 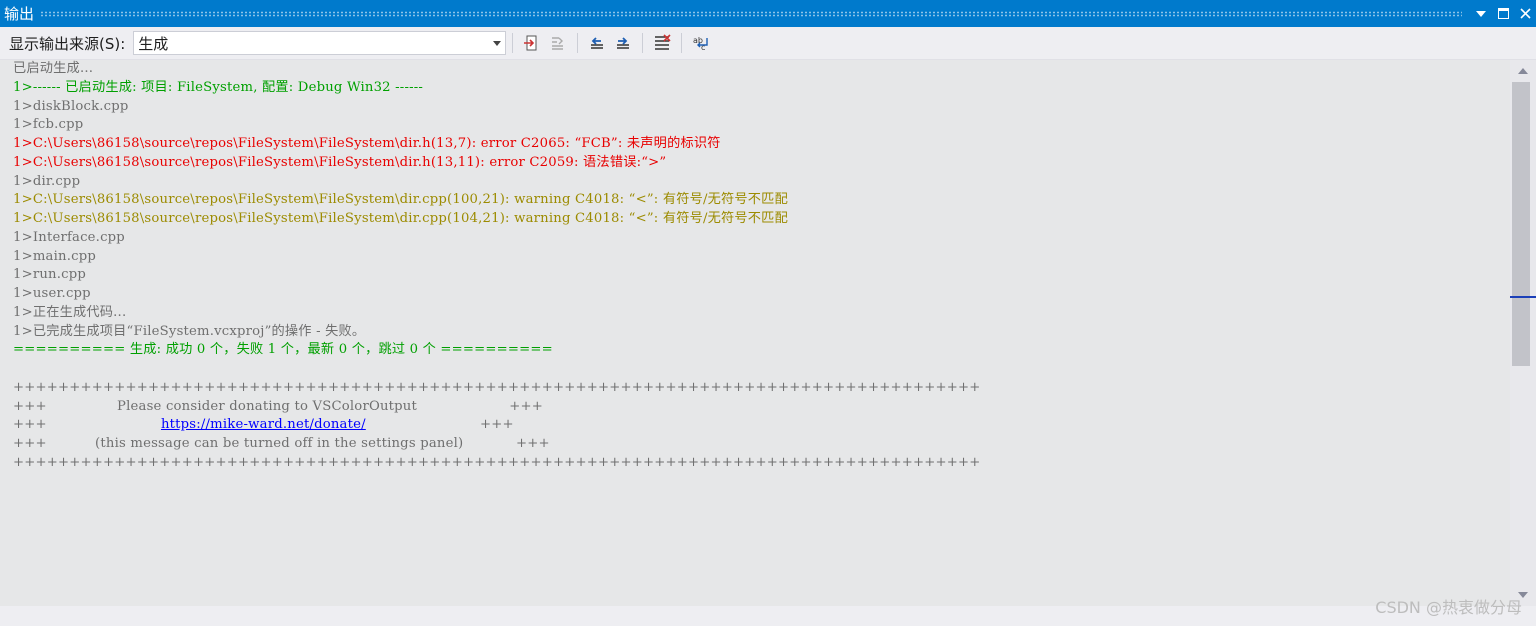 What do you see at coordinates (768, 43) in the screenshot?
I see `output-toolbar: 显示输出来源(S): 生成 ab c` at bounding box center [768, 43].